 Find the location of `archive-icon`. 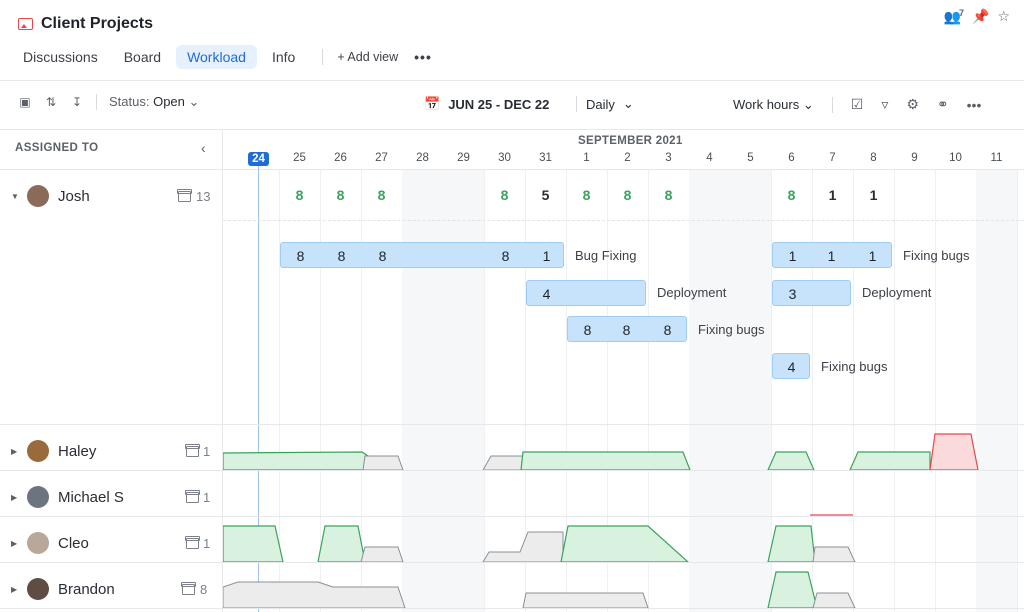

archive-icon is located at coordinates (184, 195).